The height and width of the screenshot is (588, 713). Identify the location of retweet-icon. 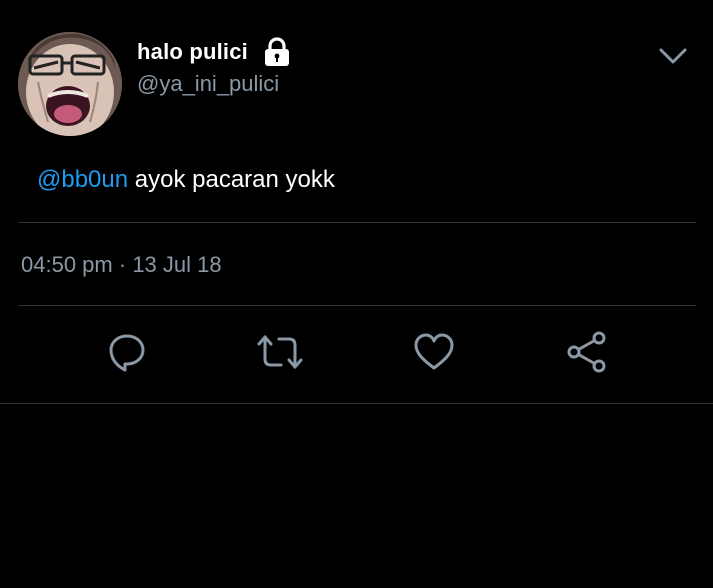
(280, 354).